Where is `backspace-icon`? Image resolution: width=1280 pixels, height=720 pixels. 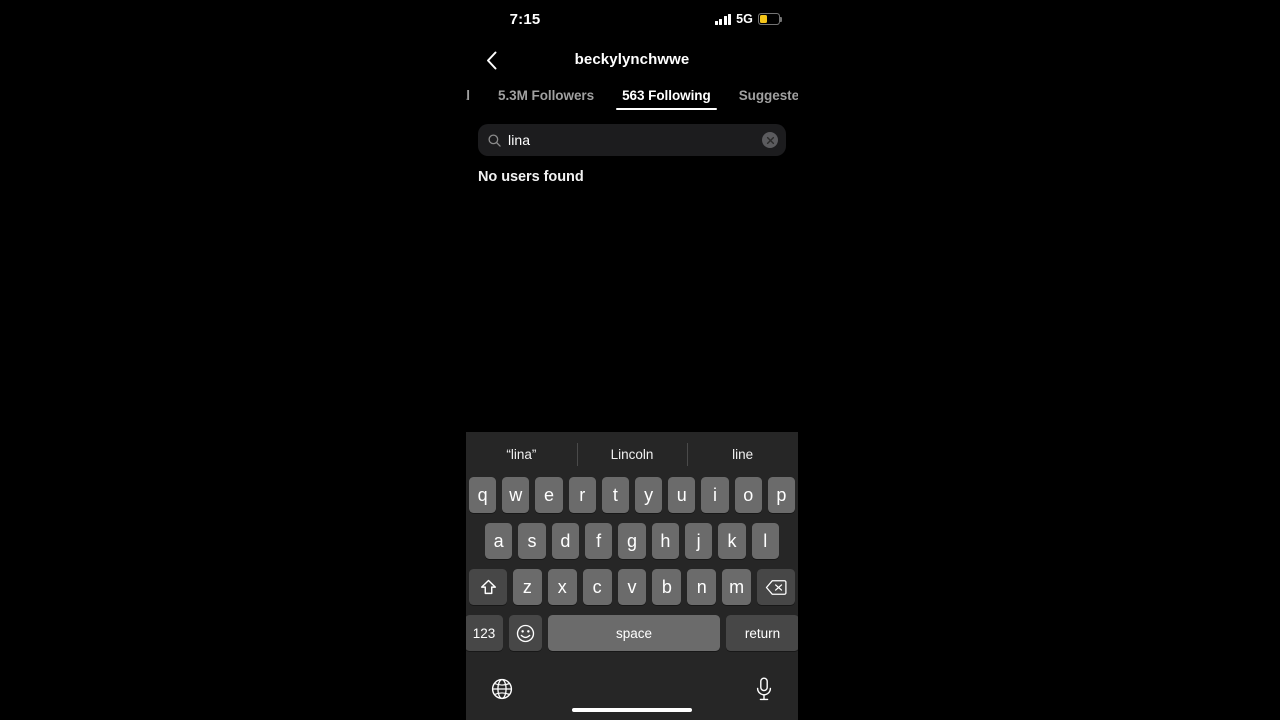 backspace-icon is located at coordinates (776, 587).